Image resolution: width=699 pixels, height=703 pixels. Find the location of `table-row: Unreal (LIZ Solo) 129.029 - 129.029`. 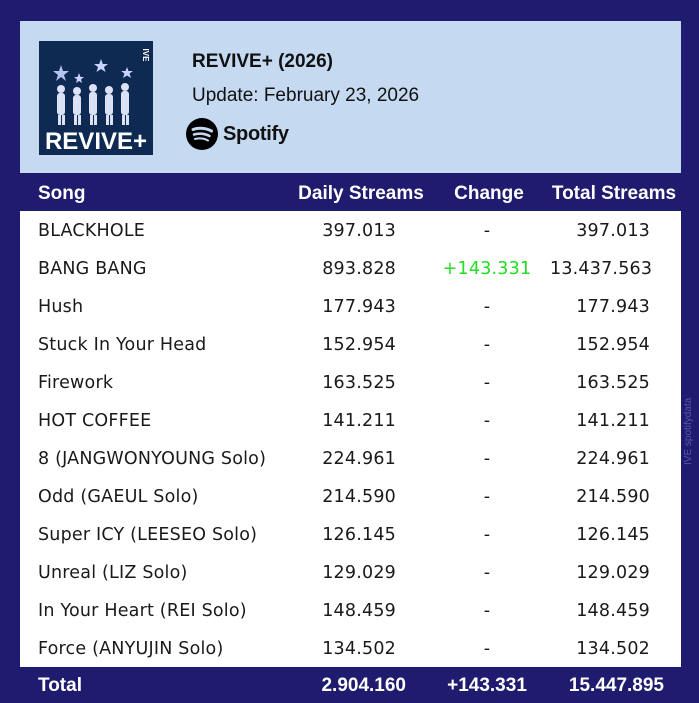

table-row: Unreal (LIZ Solo) 129.029 - 129.029 is located at coordinates (350, 573).